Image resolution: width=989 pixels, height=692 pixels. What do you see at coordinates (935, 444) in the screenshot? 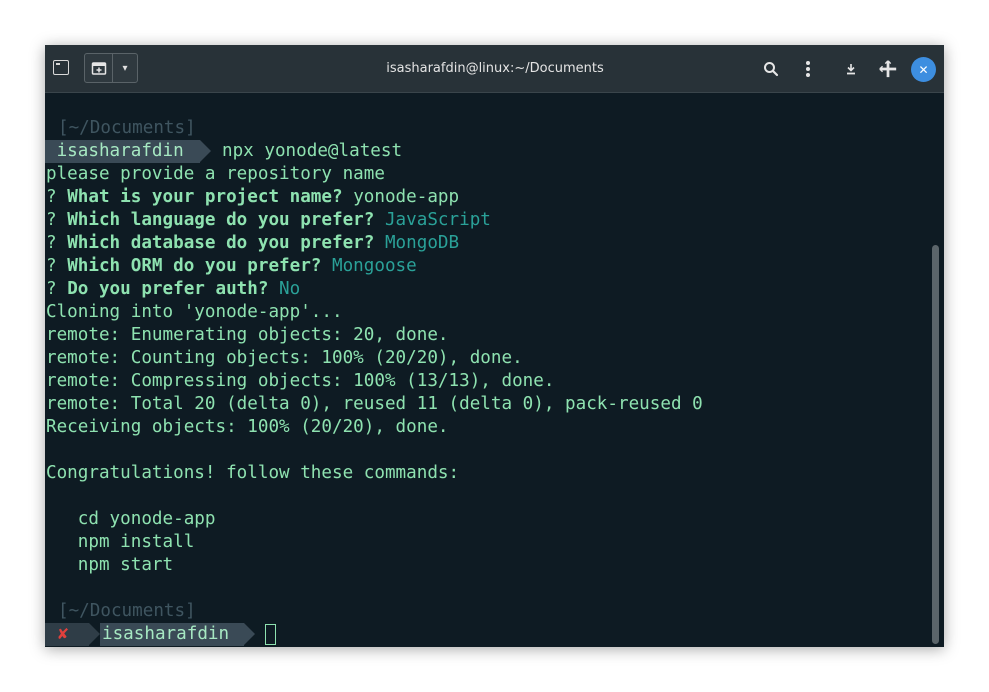
I see `scrollbar-thumb` at bounding box center [935, 444].